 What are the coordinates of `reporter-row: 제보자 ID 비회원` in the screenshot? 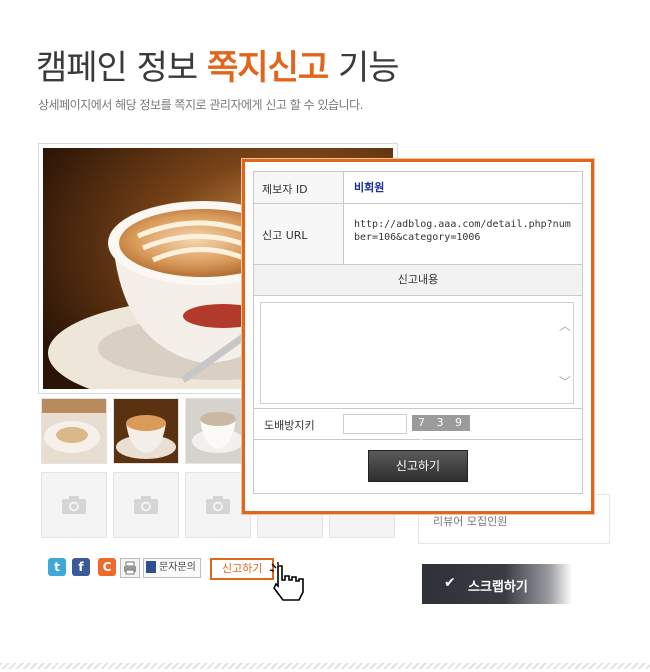 It's located at (418, 188).